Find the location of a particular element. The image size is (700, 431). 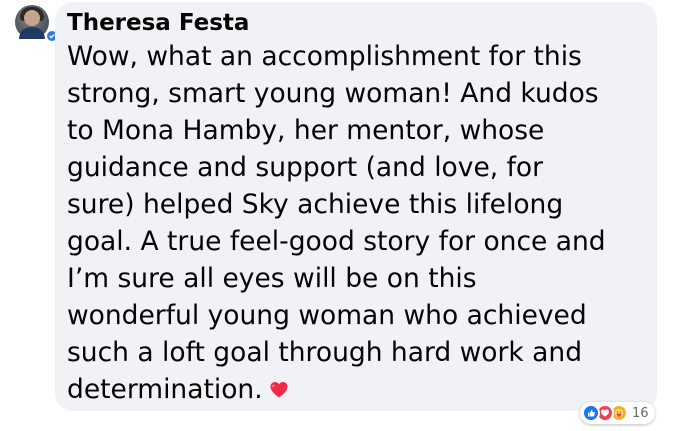

comment-line: strong, smart young woman! And kudos is located at coordinates (333, 93).